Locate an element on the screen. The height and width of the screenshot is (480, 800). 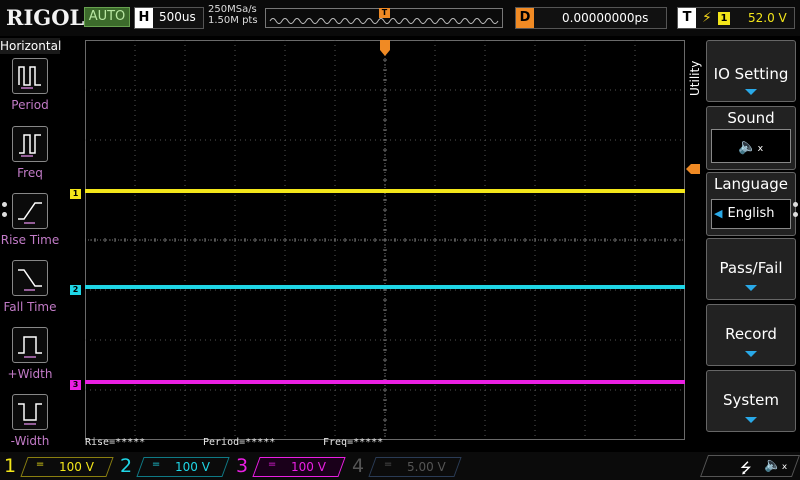
ch3-offset-marker: 3 is located at coordinates (75, 385).